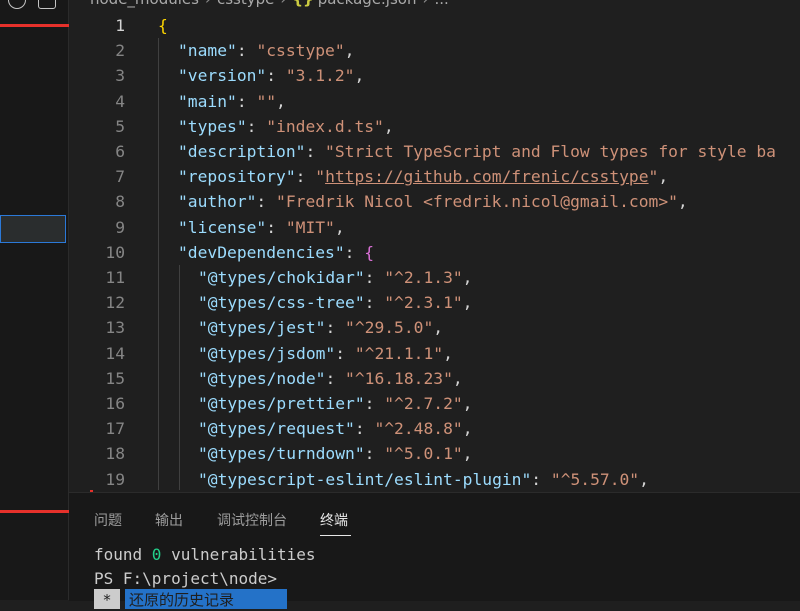 The width and height of the screenshot is (800, 611). What do you see at coordinates (335, 428) in the screenshot?
I see `code-text: "@types/request": "^2.48.8",` at bounding box center [335, 428].